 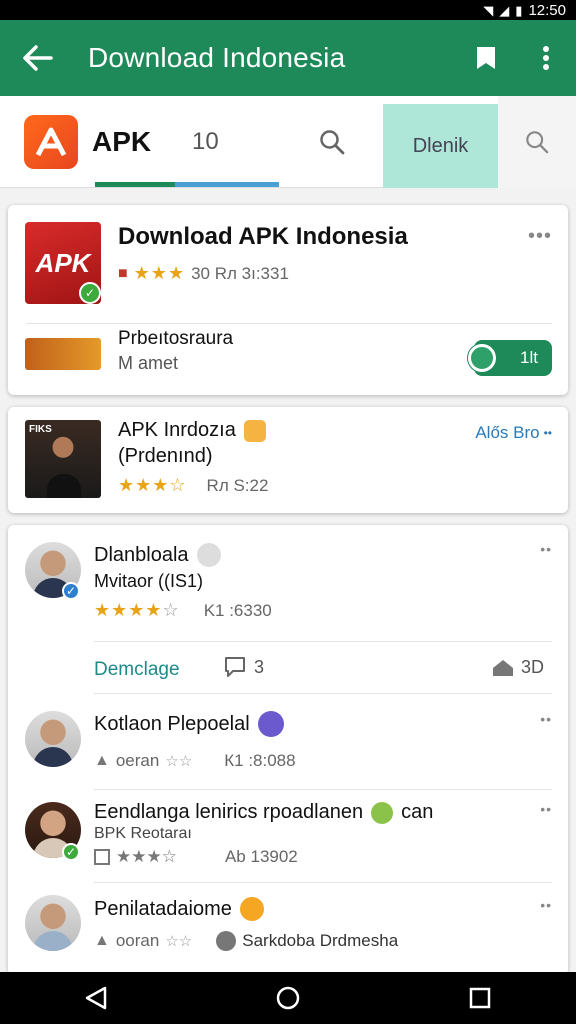 I want to click on bookmark-button, so click(x=486, y=58).